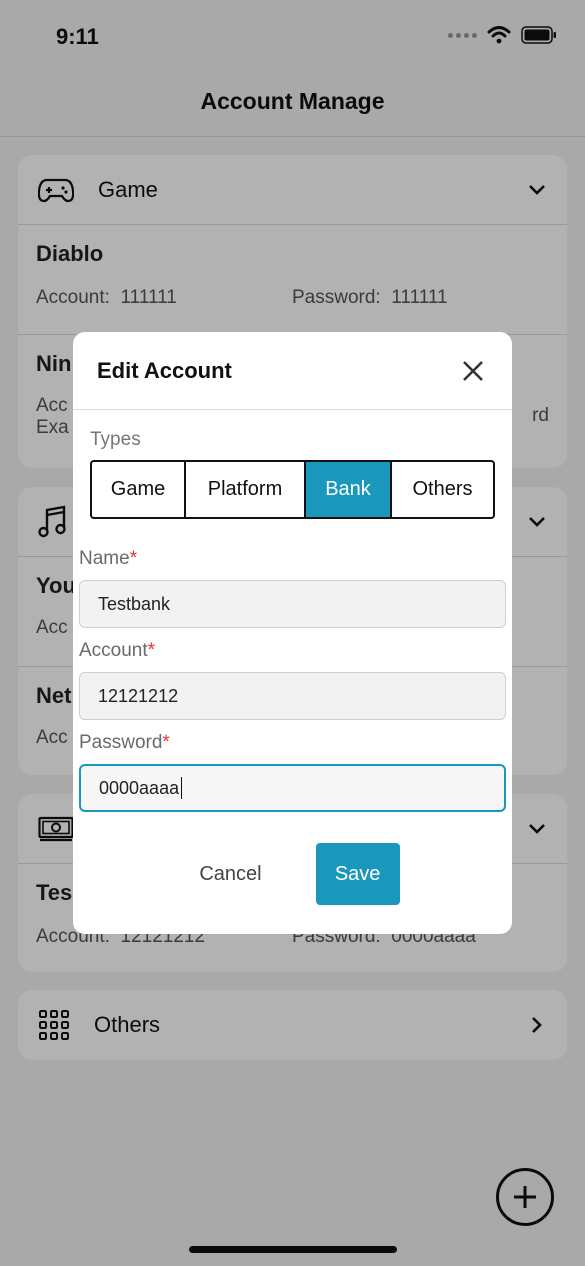 This screenshot has width=585, height=1266. I want to click on dialog-footer: Cancel Save, so click(292, 874).